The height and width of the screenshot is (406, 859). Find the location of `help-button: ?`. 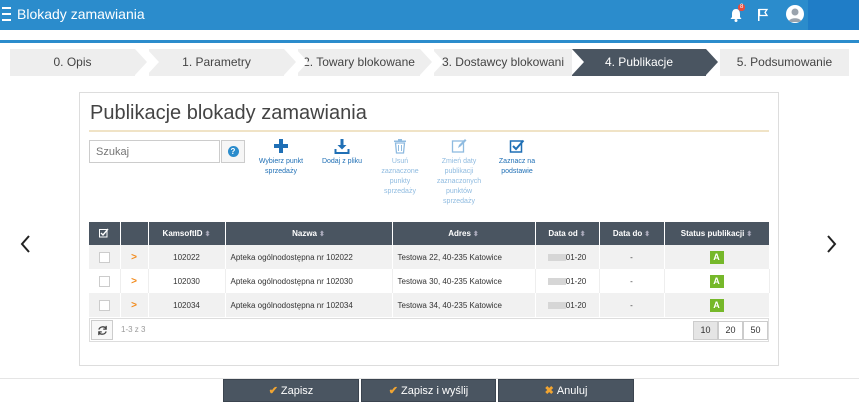

help-button: ? is located at coordinates (233, 151).